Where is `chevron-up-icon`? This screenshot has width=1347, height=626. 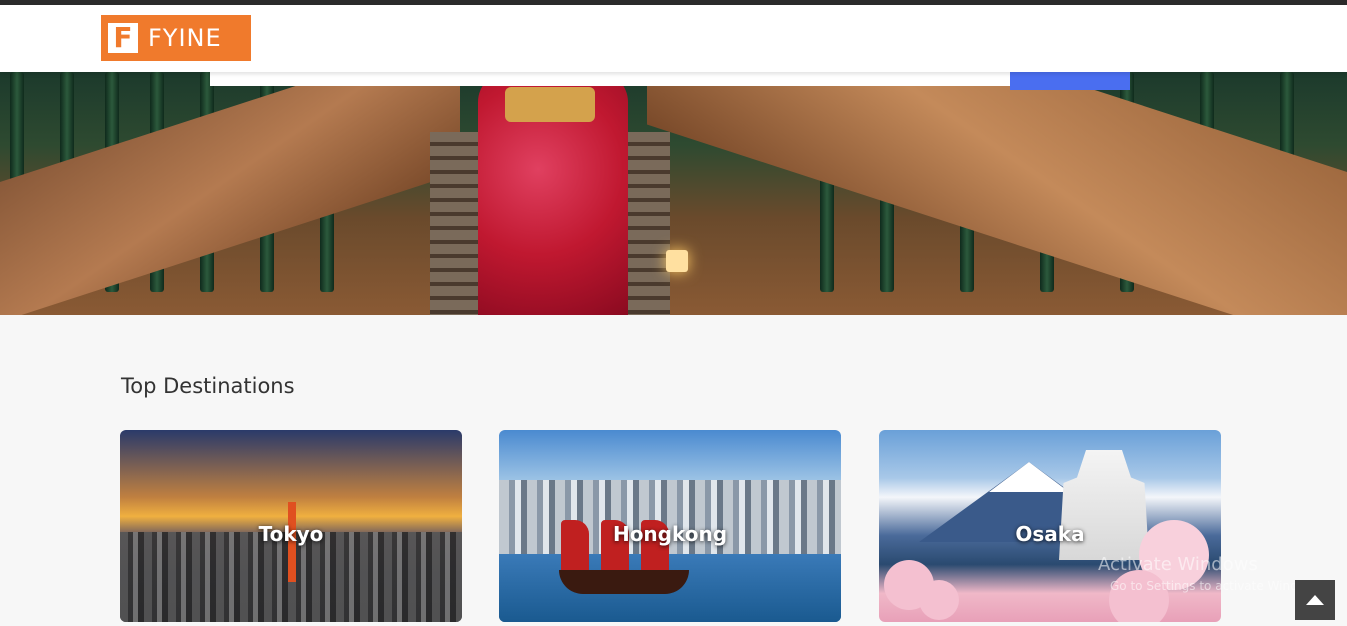
chevron-up-icon is located at coordinates (1315, 600).